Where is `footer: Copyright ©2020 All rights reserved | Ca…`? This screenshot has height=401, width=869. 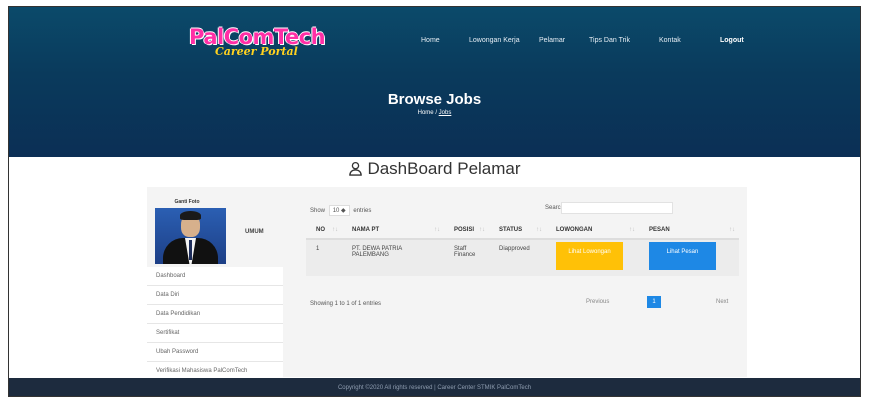
footer: Copyright ©2020 All rights reserved | Ca… is located at coordinates (434, 387).